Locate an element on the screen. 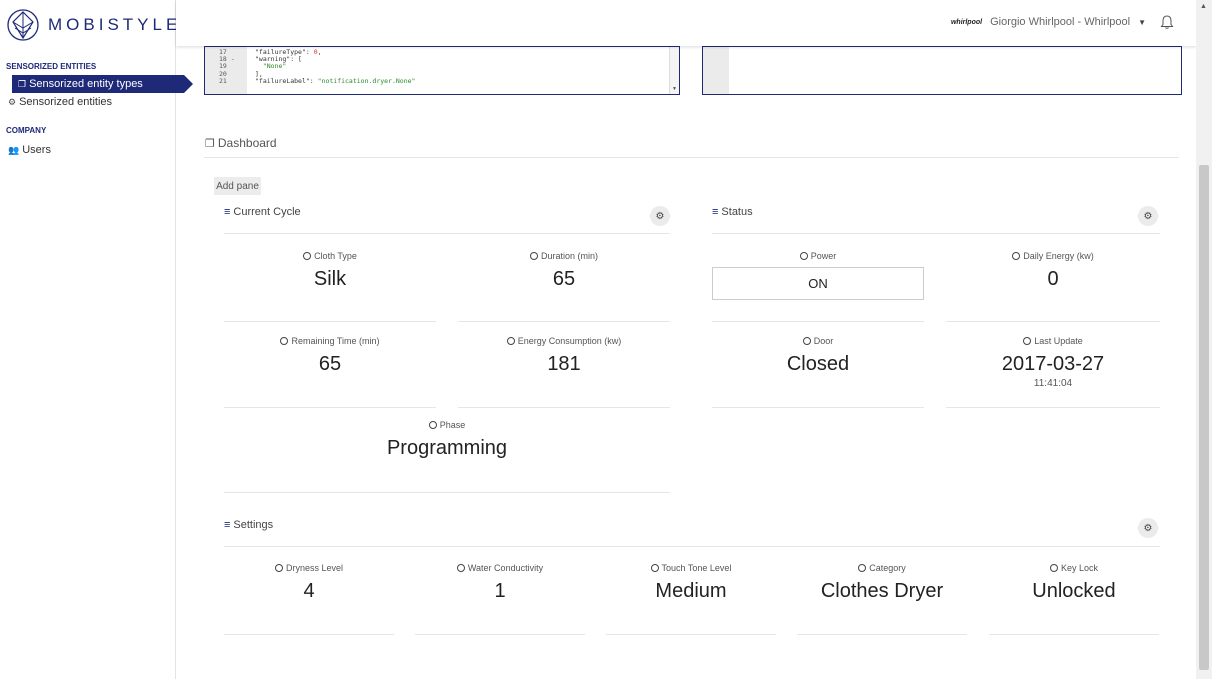 The image size is (1212, 679). widget-value: 2017-03-27 is located at coordinates (1053, 364).